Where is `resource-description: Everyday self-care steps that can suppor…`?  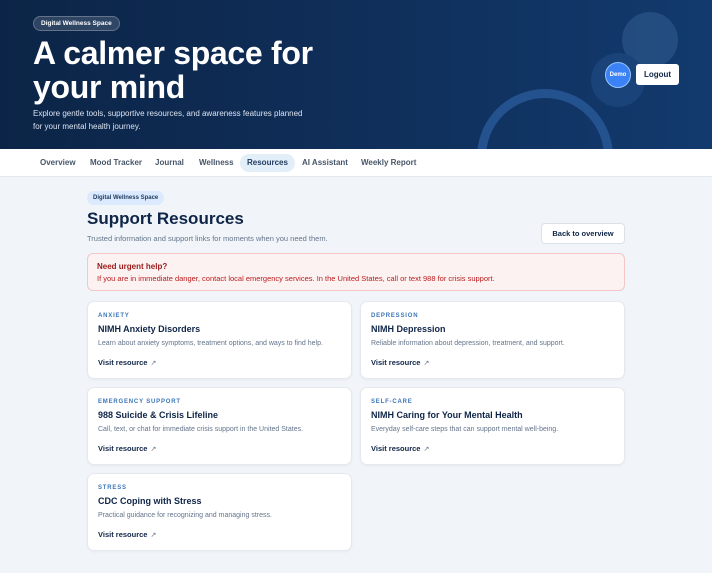
resource-description: Everyday self-care steps that can suppor… is located at coordinates (465, 429).